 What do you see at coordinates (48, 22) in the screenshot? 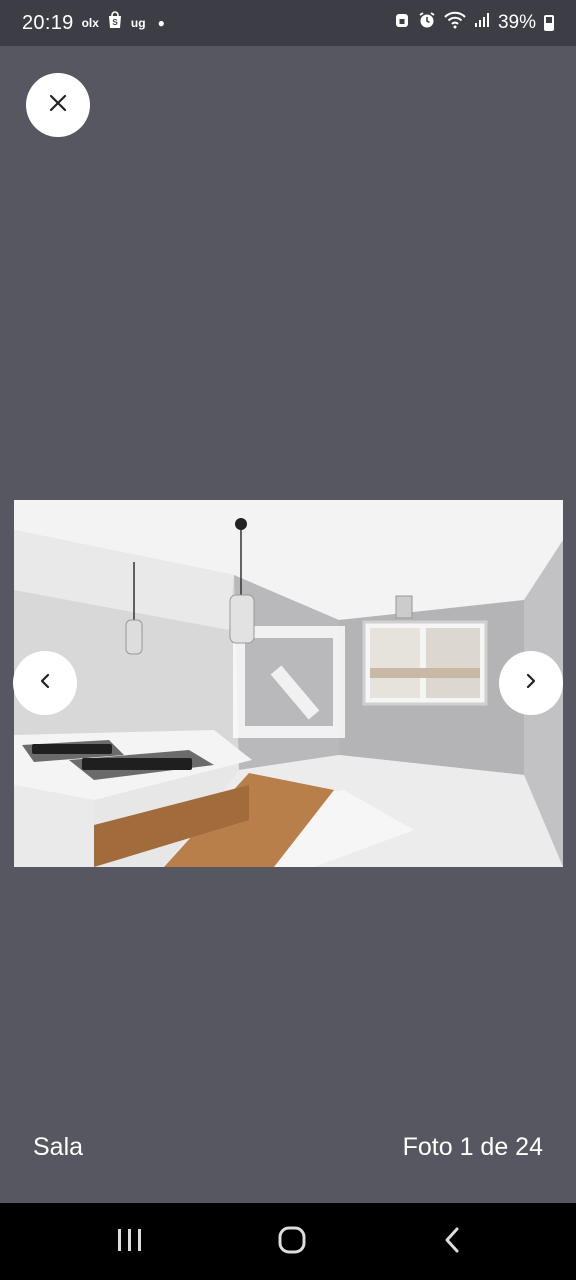
I see `status-time: 20:19` at bounding box center [48, 22].